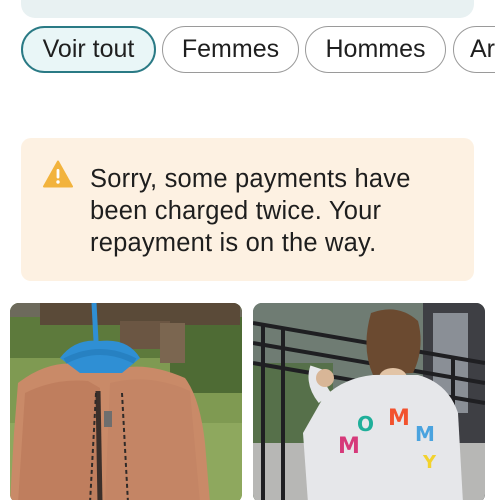  Describe the element at coordinates (429, 462) in the screenshot. I see `svg-text: Y` at that location.